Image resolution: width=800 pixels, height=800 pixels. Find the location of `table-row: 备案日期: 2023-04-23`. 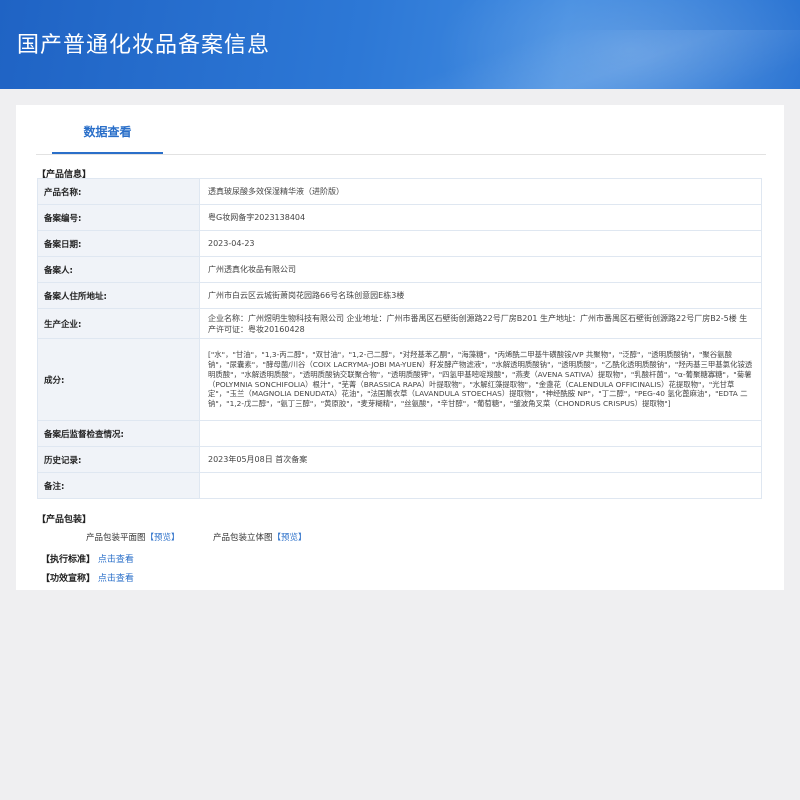

table-row: 备案日期: 2023-04-23 is located at coordinates (399, 243).